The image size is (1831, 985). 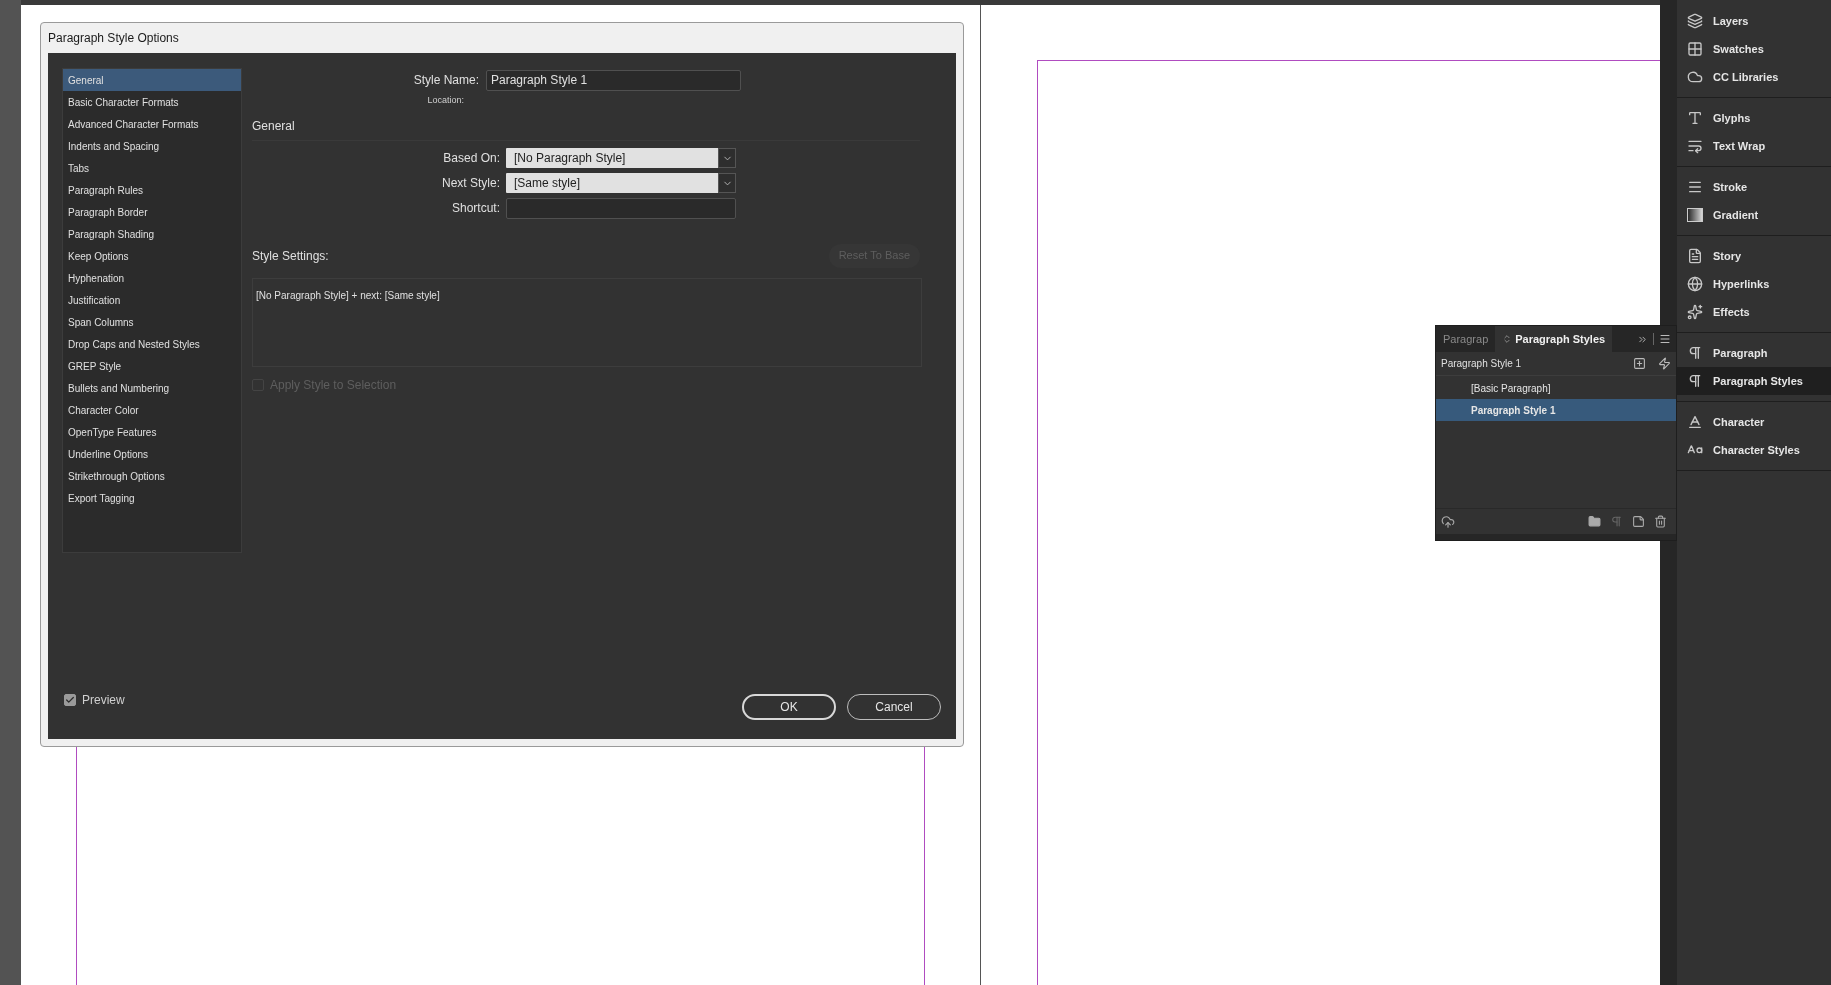 I want to click on style-settings-text: [No Paragraph Style] + next: [Same style], so click(x=348, y=295).